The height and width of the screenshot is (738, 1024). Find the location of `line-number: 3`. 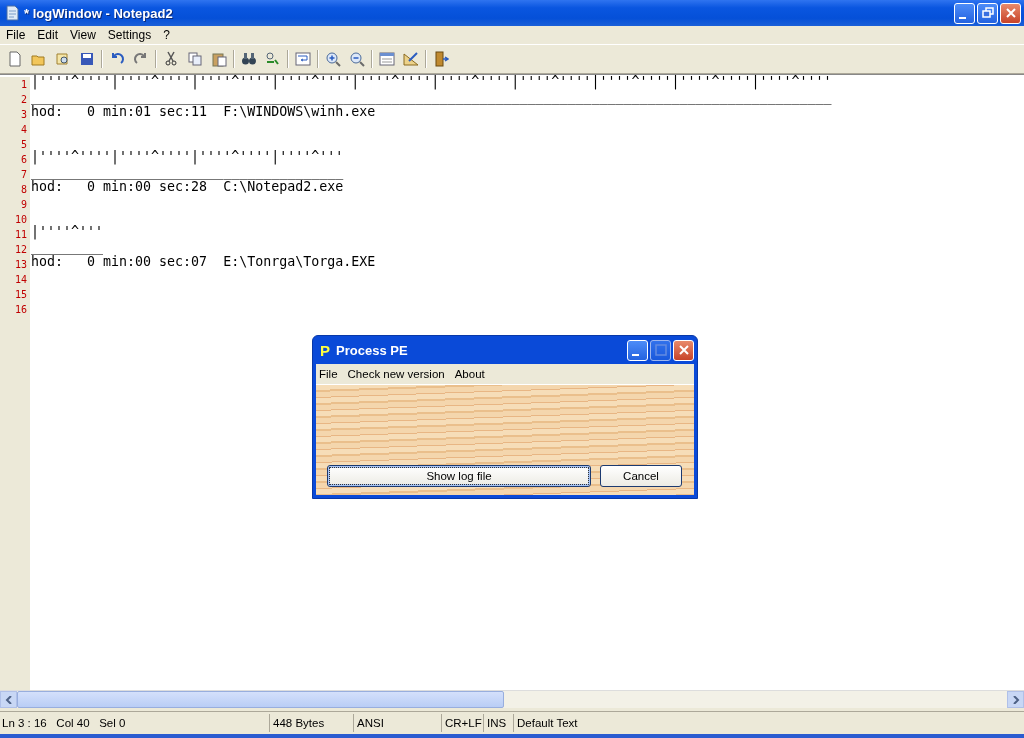

line-number: 3 is located at coordinates (23, 115).